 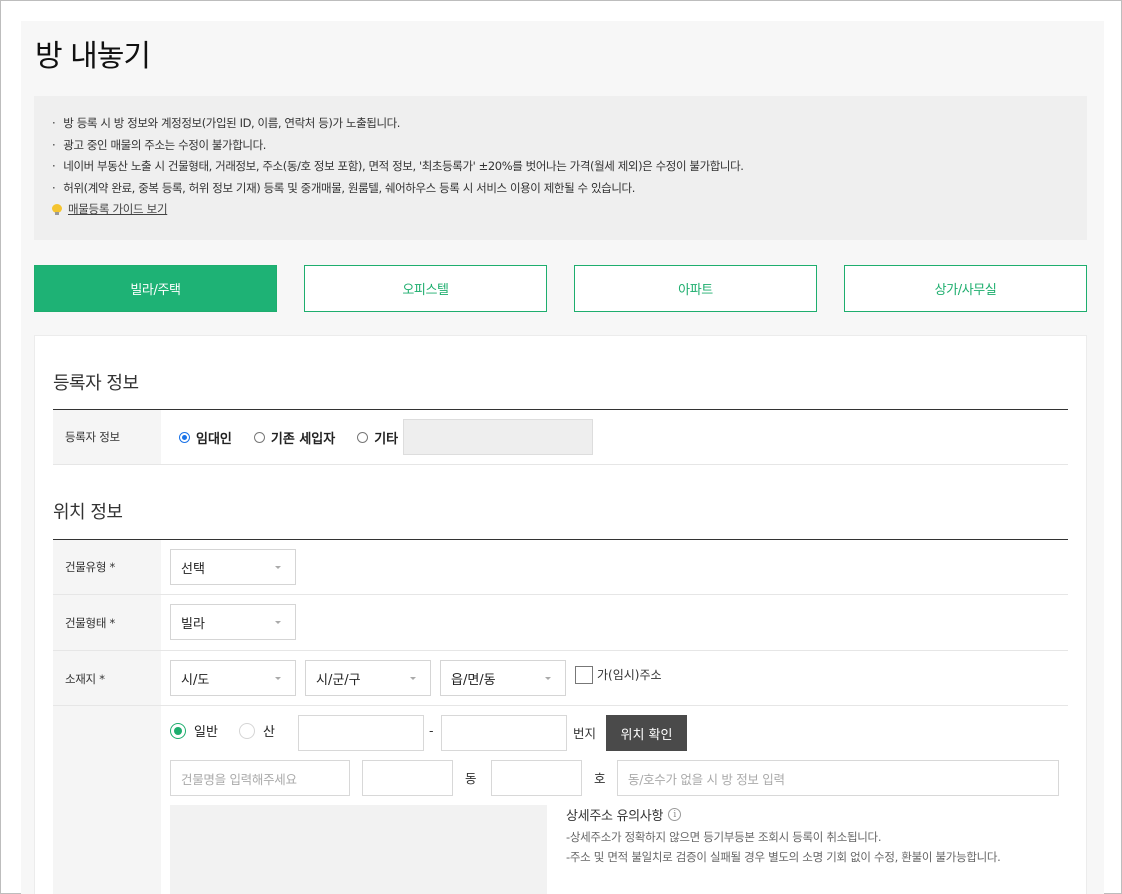 What do you see at coordinates (498, 437) in the screenshot?
I see `other-input` at bounding box center [498, 437].